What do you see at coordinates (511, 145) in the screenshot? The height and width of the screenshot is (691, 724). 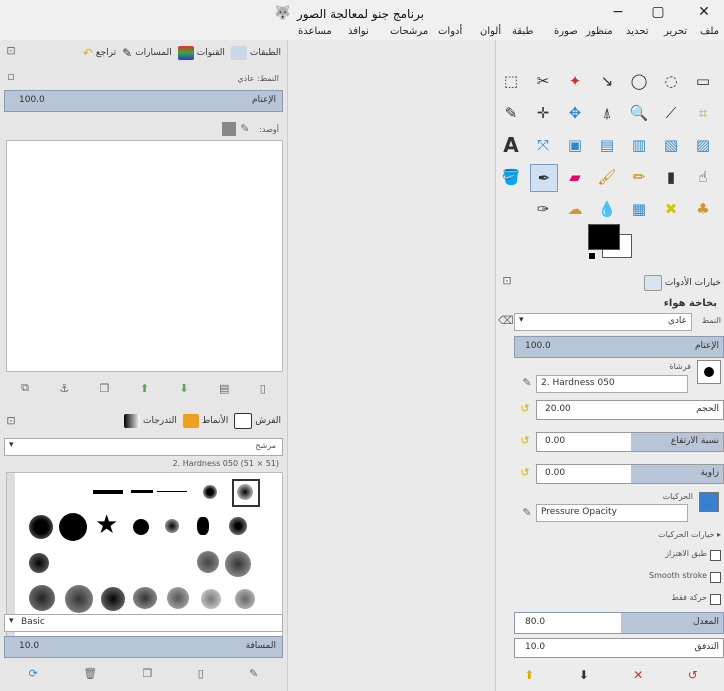 I see `text-tool-icon: A` at bounding box center [511, 145].